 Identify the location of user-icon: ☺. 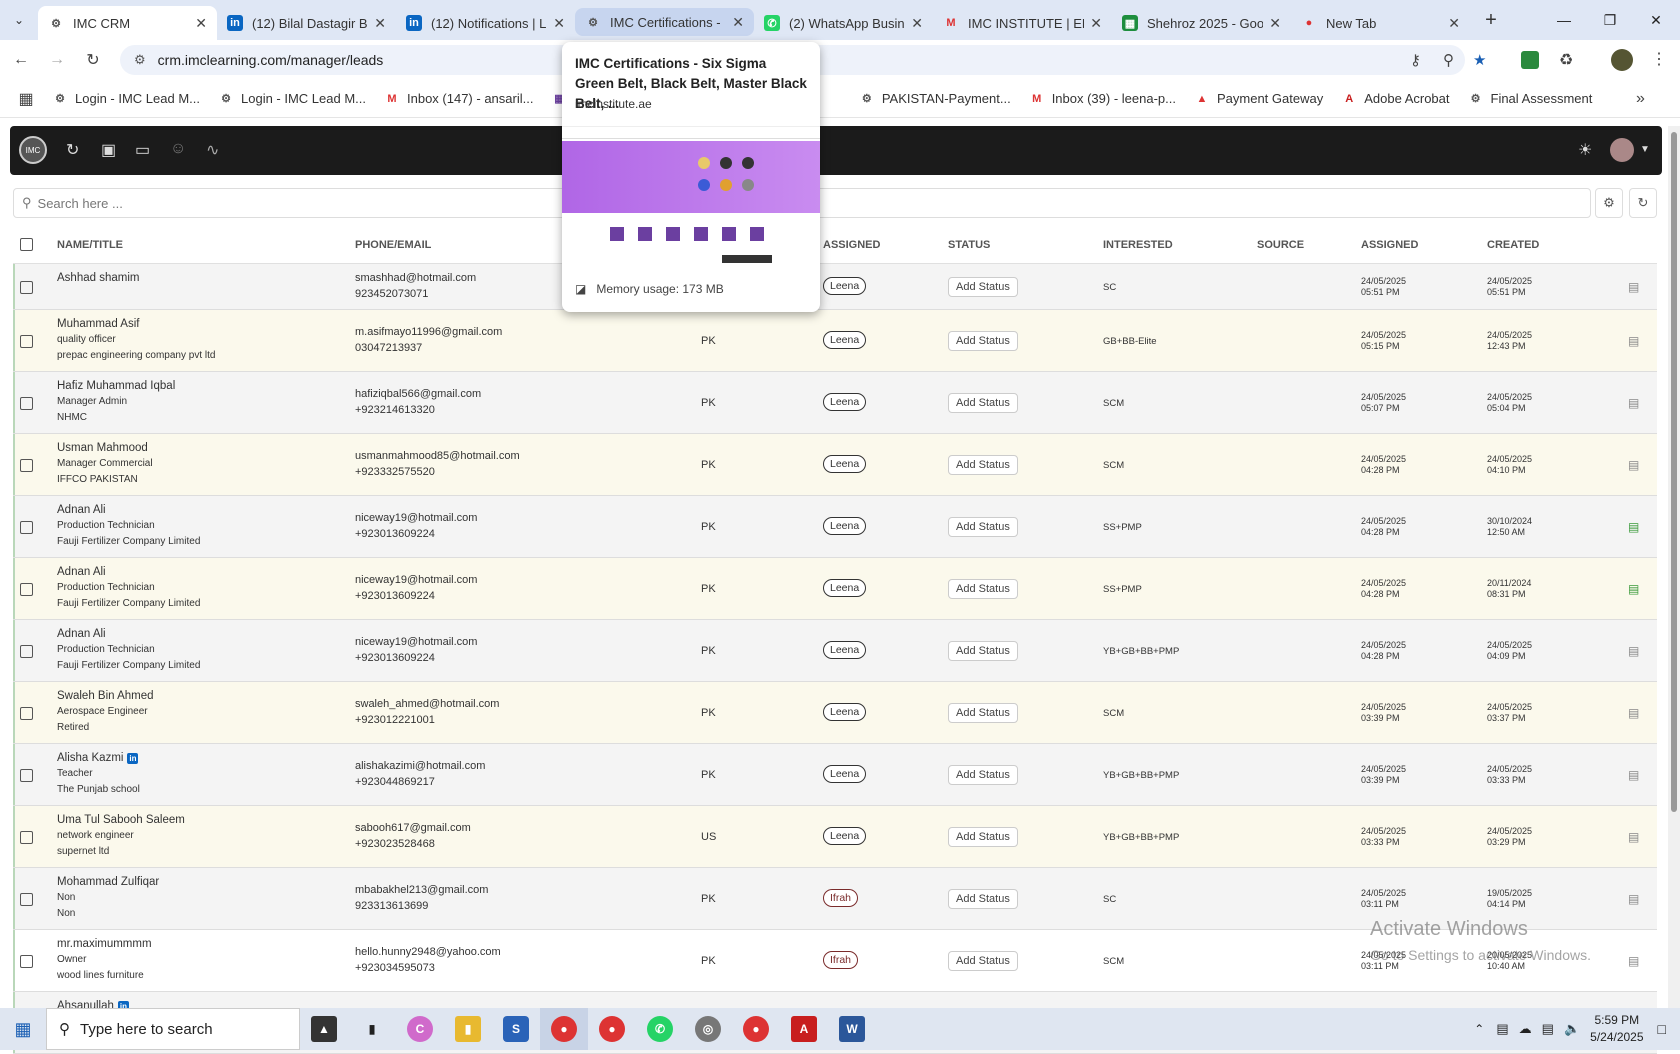
(178, 149).